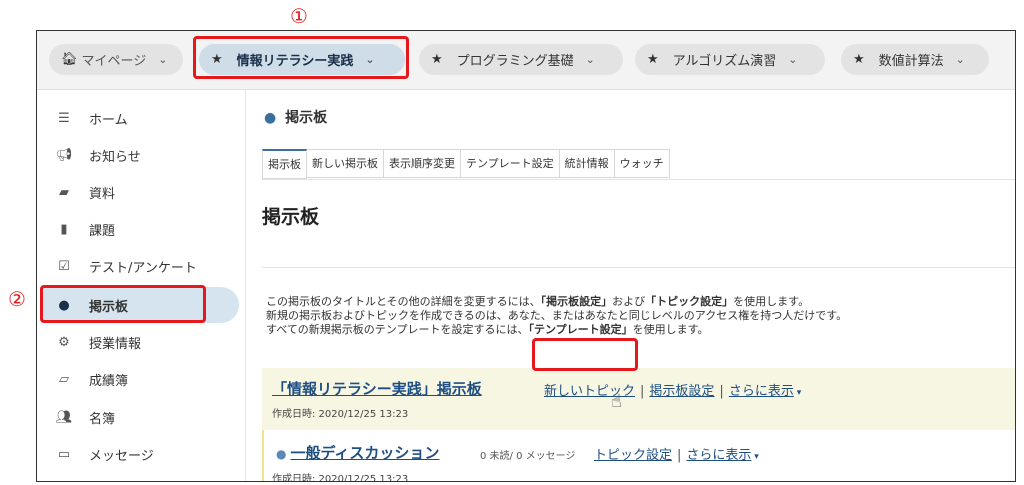  Describe the element at coordinates (64, 118) in the screenshot. I see `list-icon: ☰` at that location.